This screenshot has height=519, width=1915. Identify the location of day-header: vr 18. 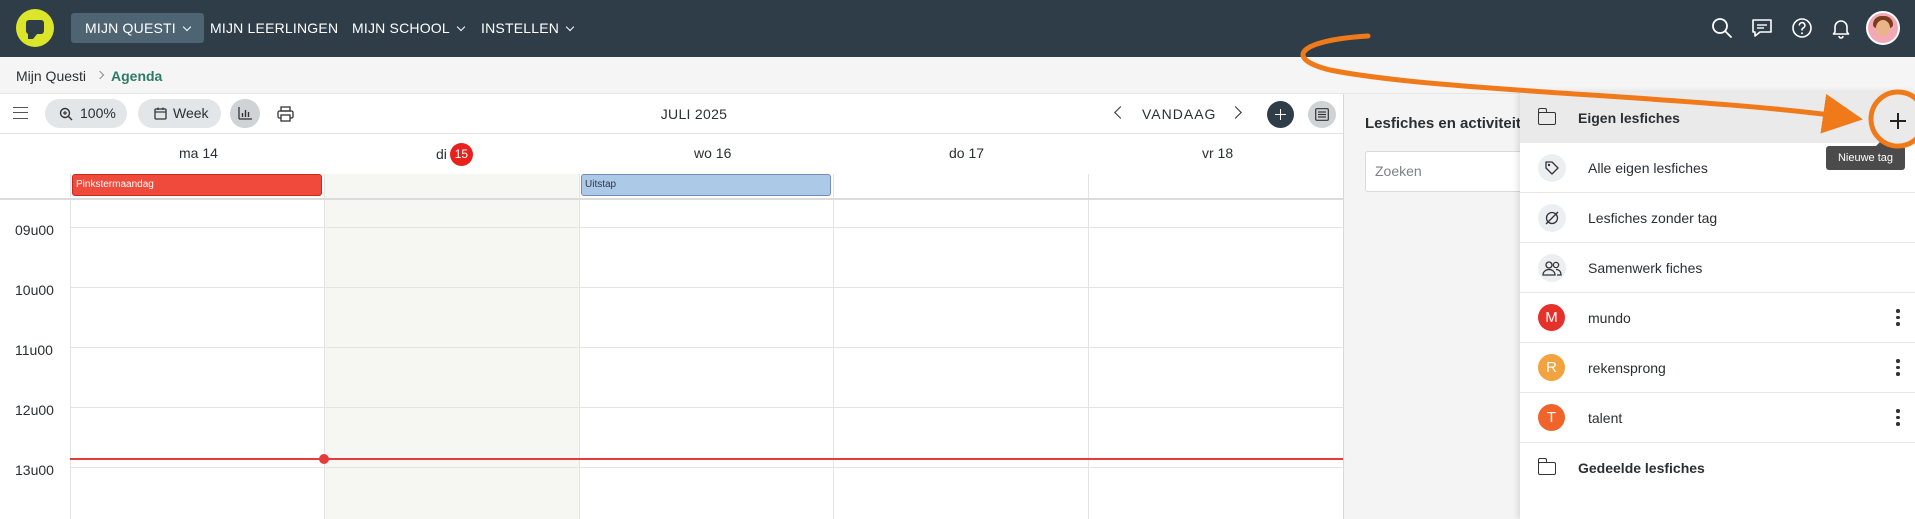
(1218, 153).